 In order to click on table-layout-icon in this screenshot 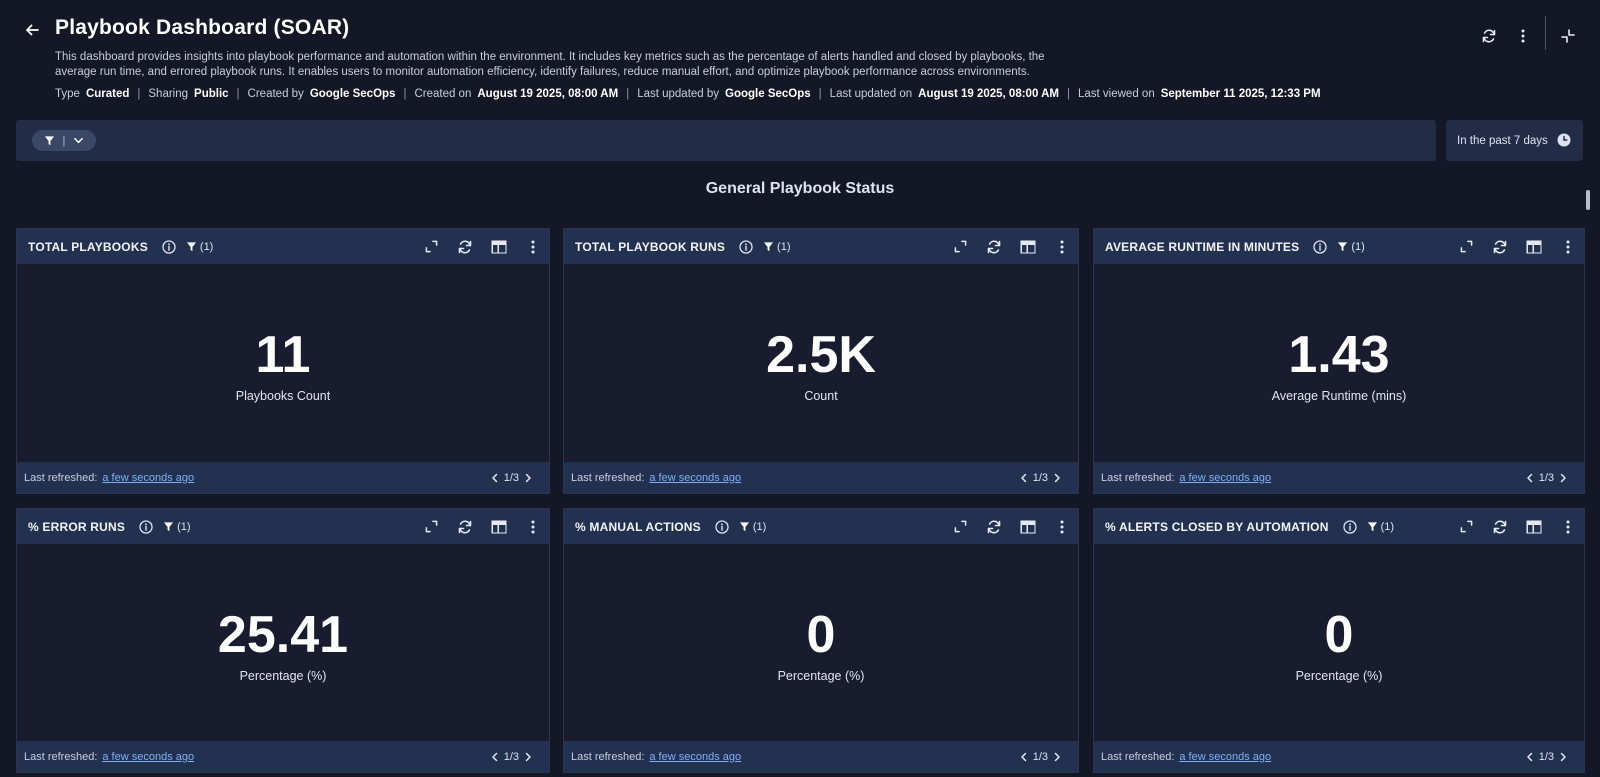, I will do `click(1534, 246)`.